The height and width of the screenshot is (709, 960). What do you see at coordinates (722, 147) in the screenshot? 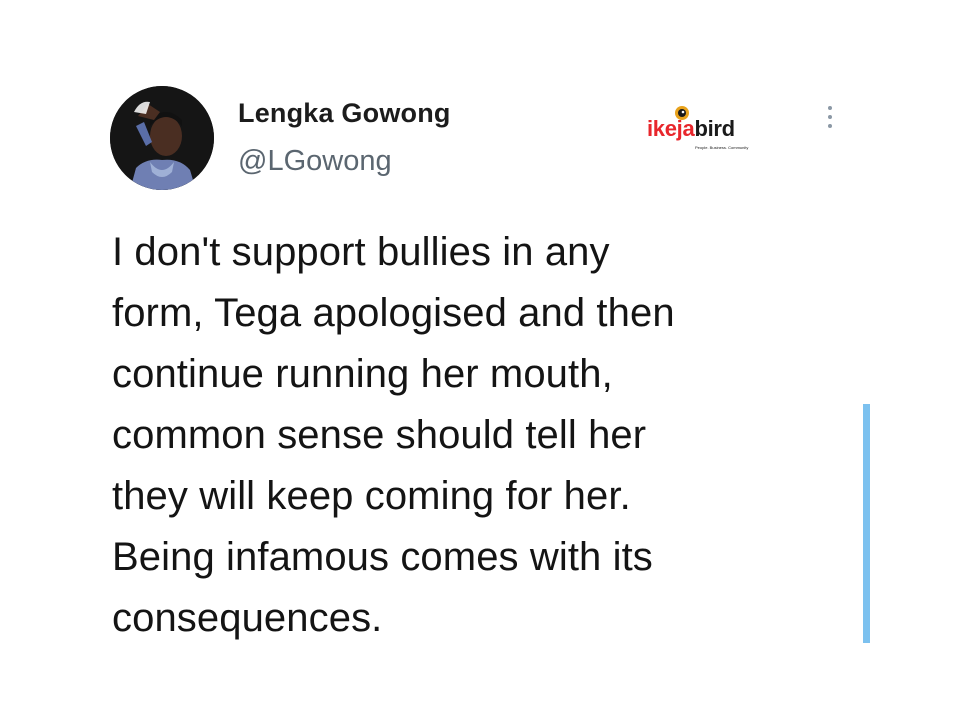
I see `watermark-tagline: People. Business. Community` at bounding box center [722, 147].